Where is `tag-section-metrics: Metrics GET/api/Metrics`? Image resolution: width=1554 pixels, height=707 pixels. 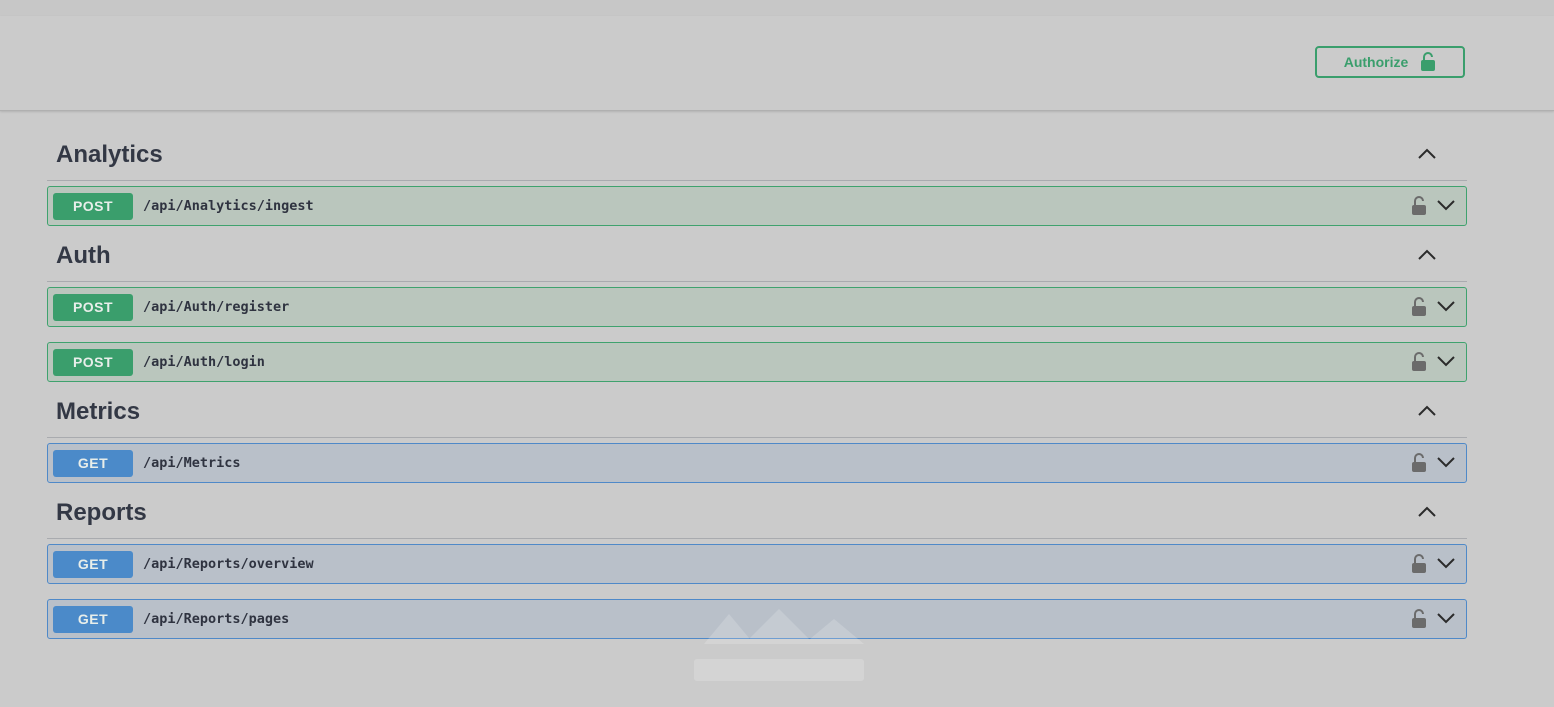 tag-section-metrics: Metrics GET/api/Metrics is located at coordinates (757, 435).